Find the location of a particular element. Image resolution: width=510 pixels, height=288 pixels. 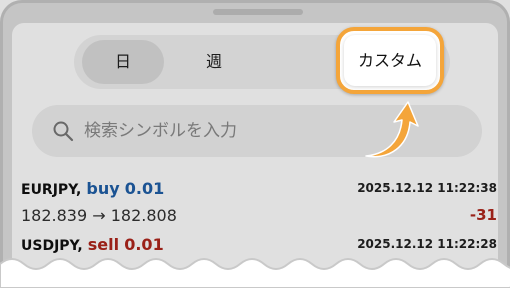

tab-week-label: 週 is located at coordinates (213, 61).